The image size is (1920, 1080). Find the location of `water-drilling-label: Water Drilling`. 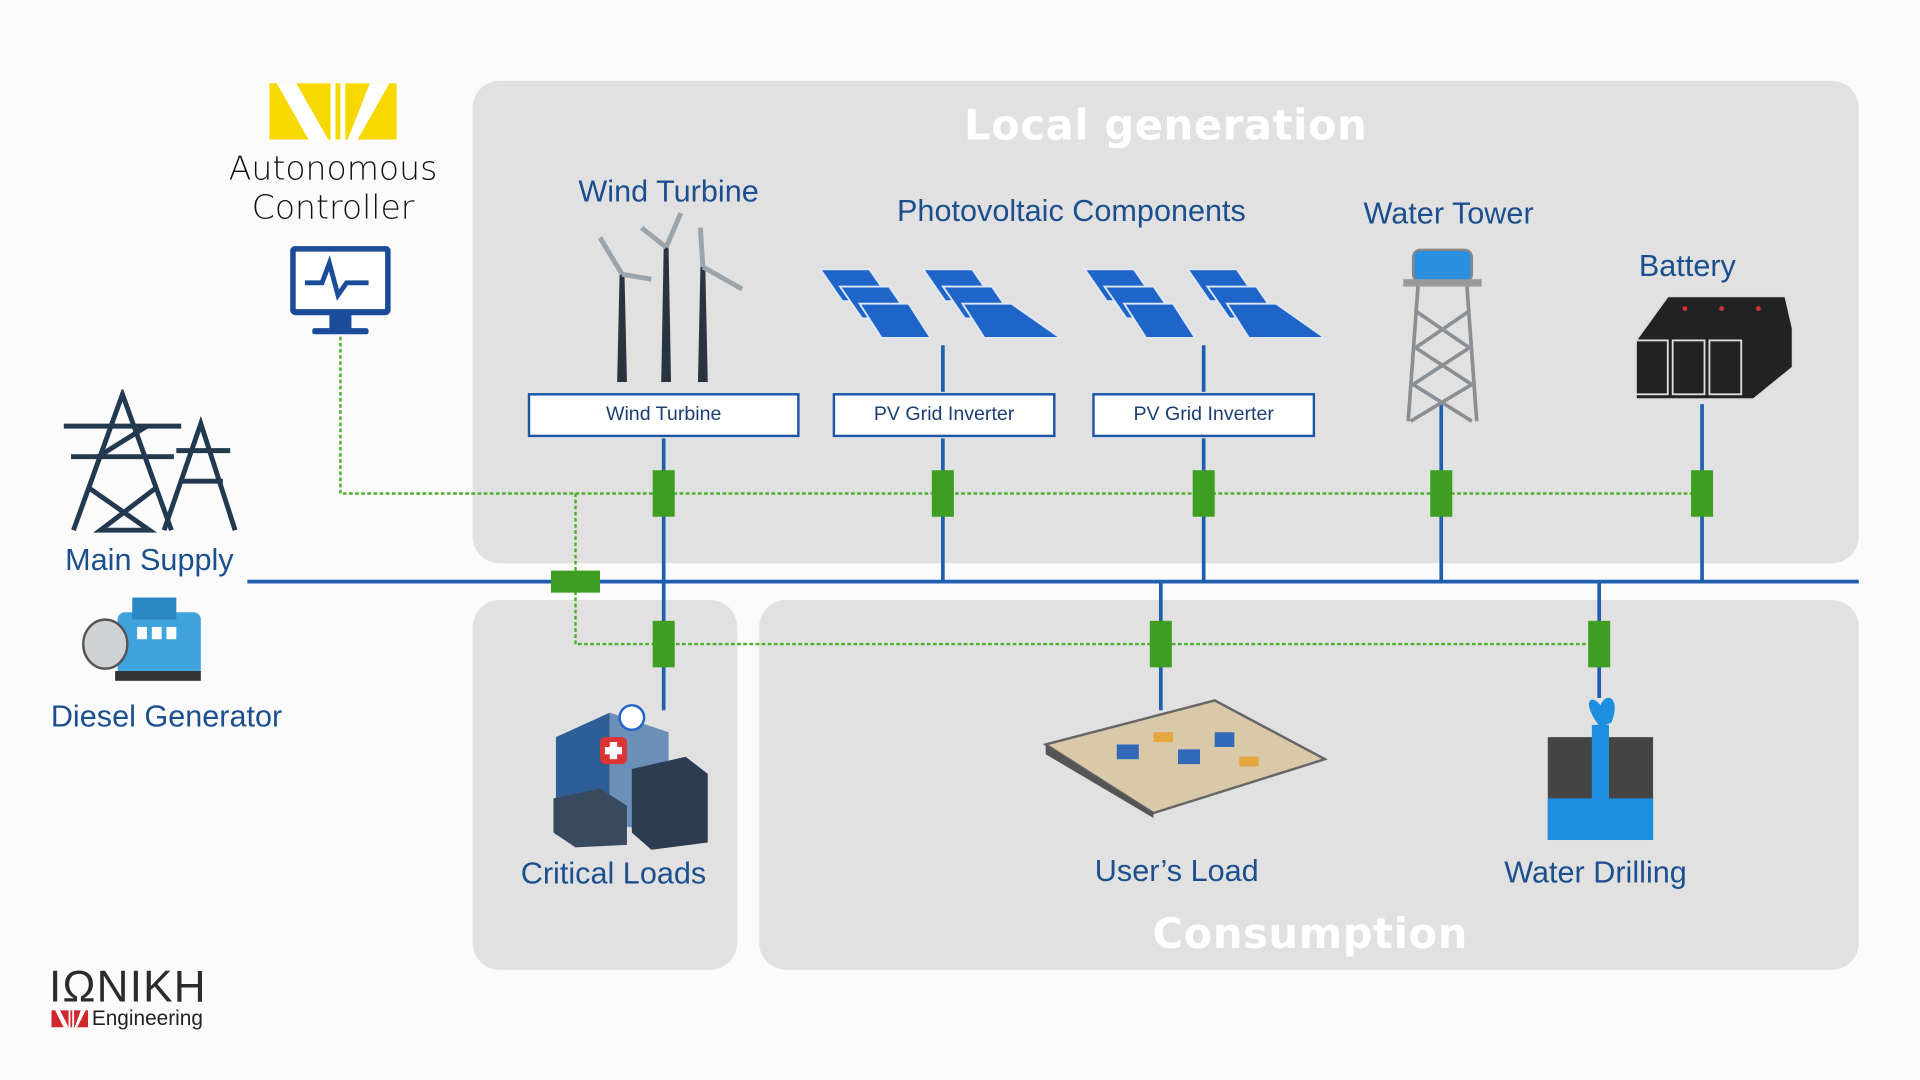

water-drilling-label: Water Drilling is located at coordinates (1595, 872).